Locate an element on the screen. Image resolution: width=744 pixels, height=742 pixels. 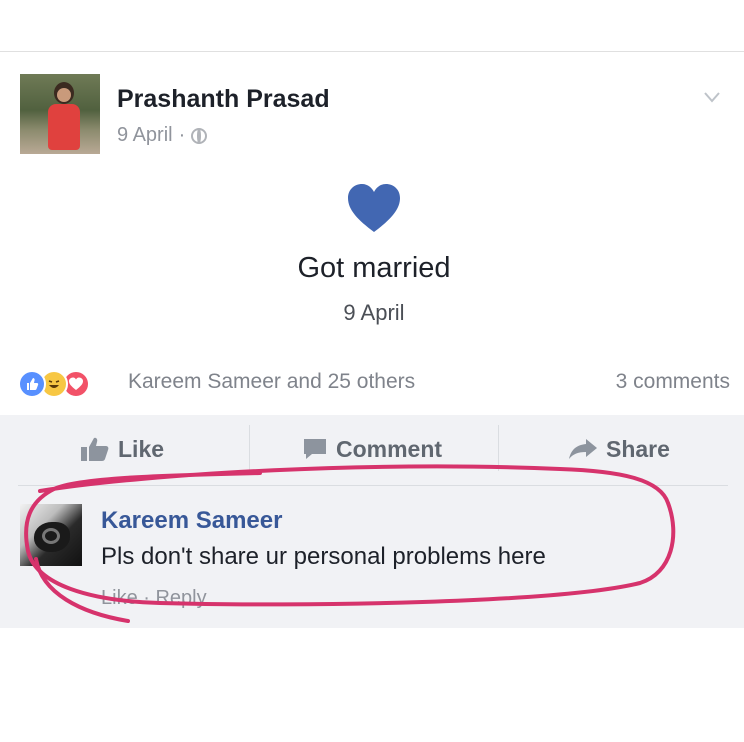
like-button: Like is located at coordinates (122, 449).